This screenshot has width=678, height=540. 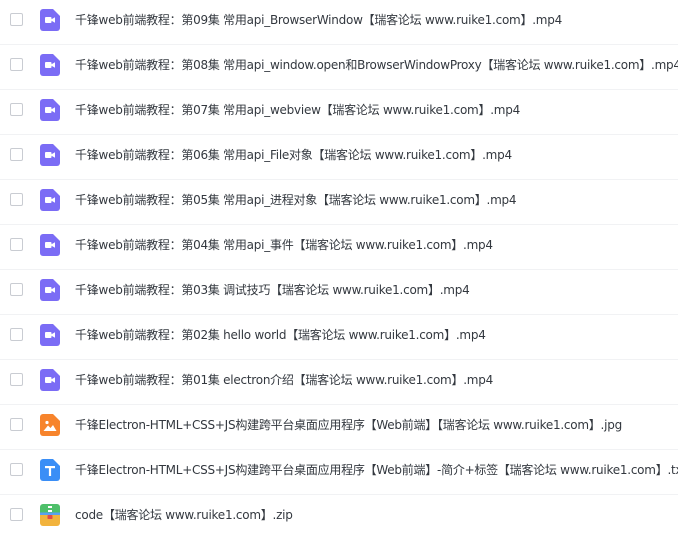 I want to click on file-name: code【瑞客论坛 www.ruike1.com】.zip, so click(x=184, y=515).